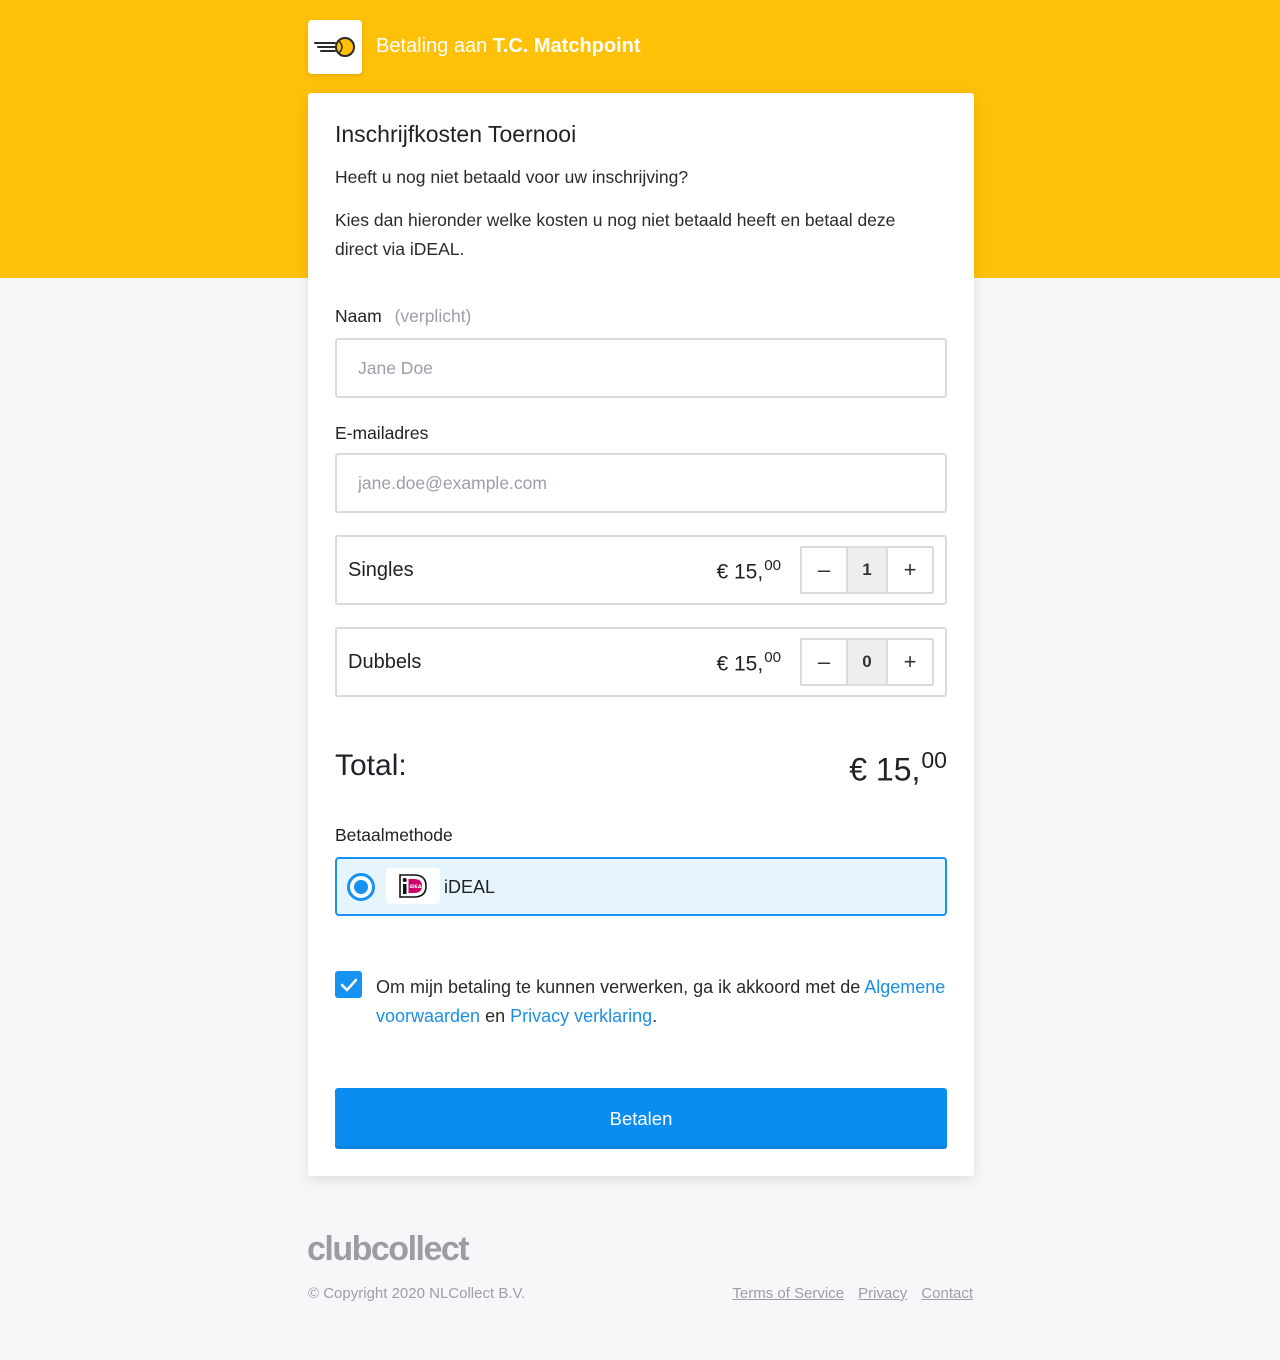 This screenshot has width=1280, height=1360. Describe the element at coordinates (934, 760) in the screenshot. I see `total-cents: 00` at that location.